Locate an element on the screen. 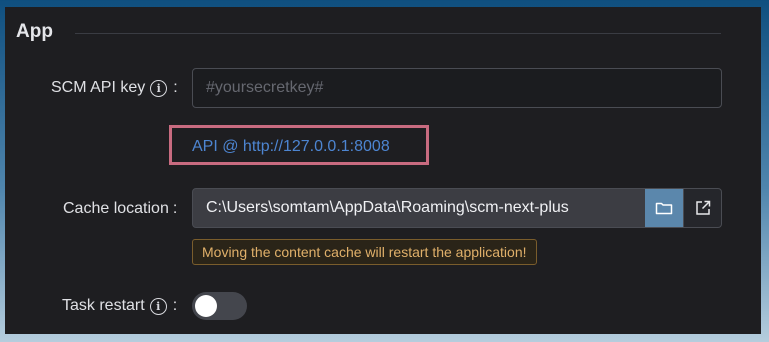 The height and width of the screenshot is (342, 769). section-divider is located at coordinates (398, 33).